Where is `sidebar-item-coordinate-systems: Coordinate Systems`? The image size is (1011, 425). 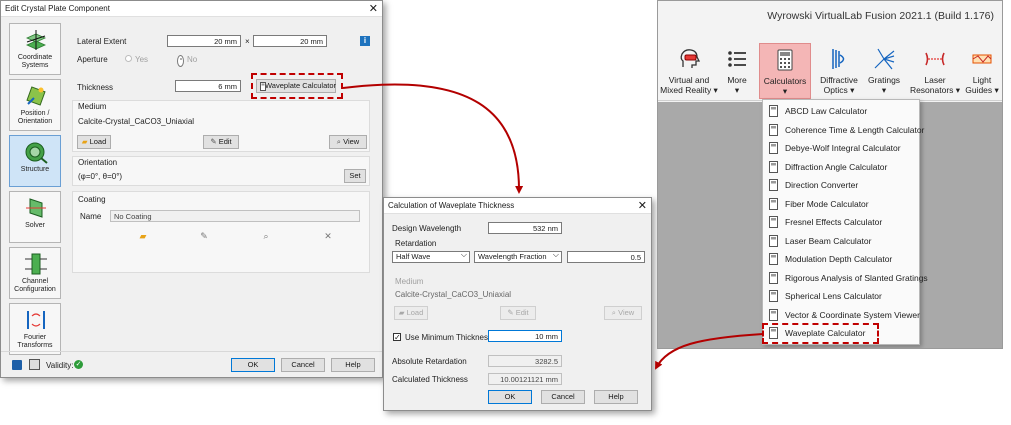 sidebar-item-coordinate-systems: Coordinate Systems is located at coordinates (35, 49).